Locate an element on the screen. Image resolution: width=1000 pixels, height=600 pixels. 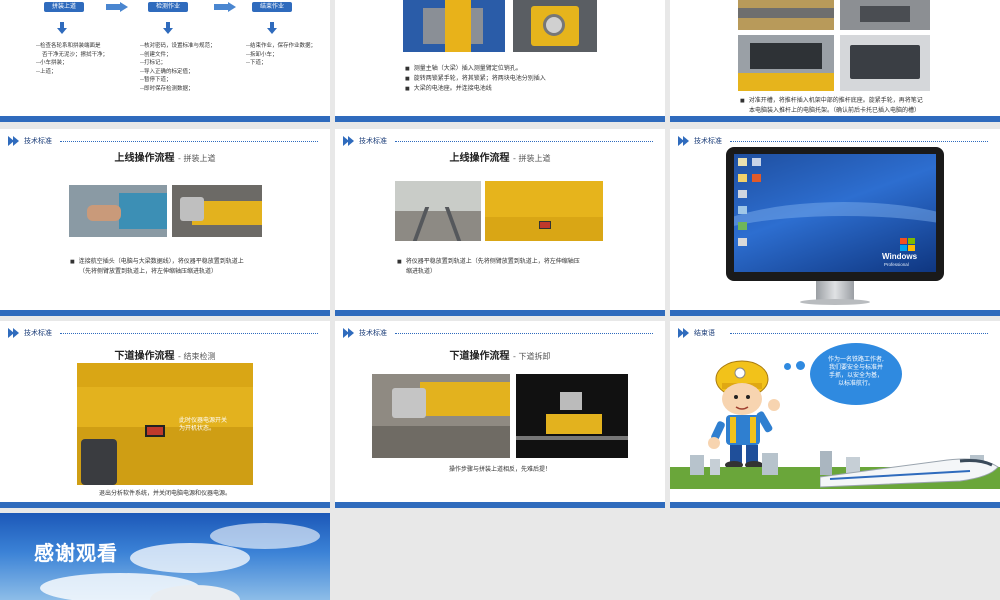
photo-aviation-plug is located at coordinates (118, 211).